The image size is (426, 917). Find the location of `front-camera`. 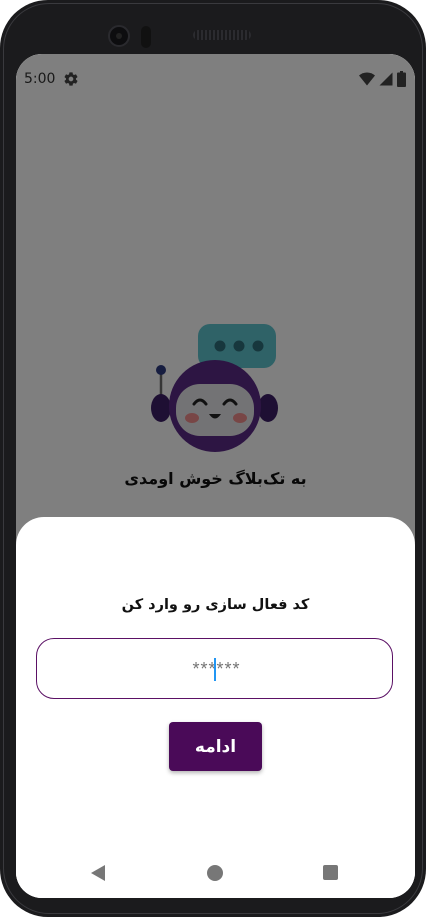

front-camera is located at coordinates (119, 36).